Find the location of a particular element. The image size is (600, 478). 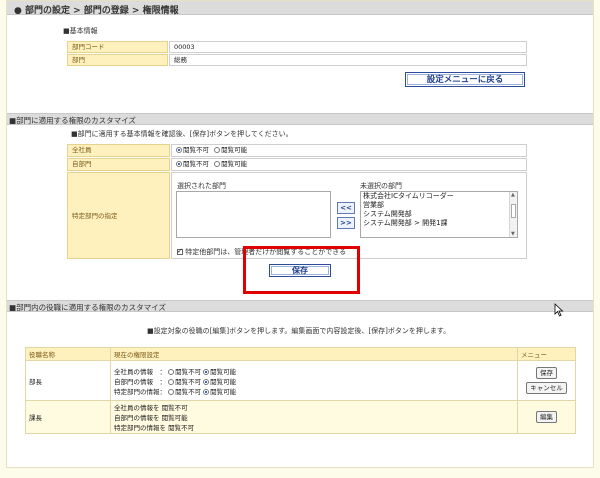

mouse-cursor-icon is located at coordinates (559, 310).